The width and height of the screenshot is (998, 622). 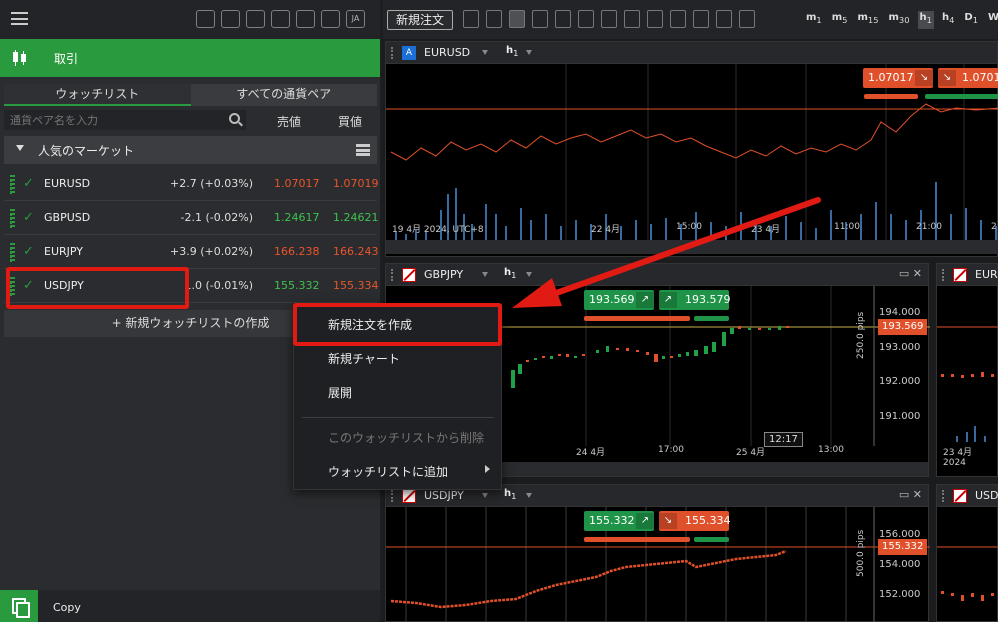 I want to click on time-marker: 12:17, so click(x=783, y=439).